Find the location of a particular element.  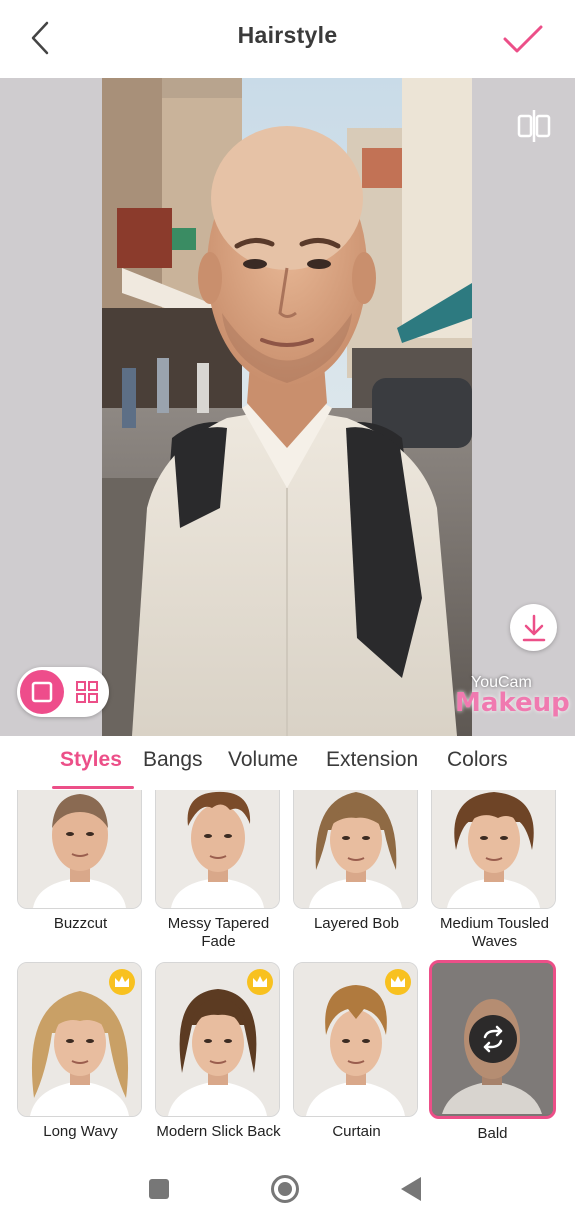

style-card-bald: Bald is located at coordinates (492, 1051).